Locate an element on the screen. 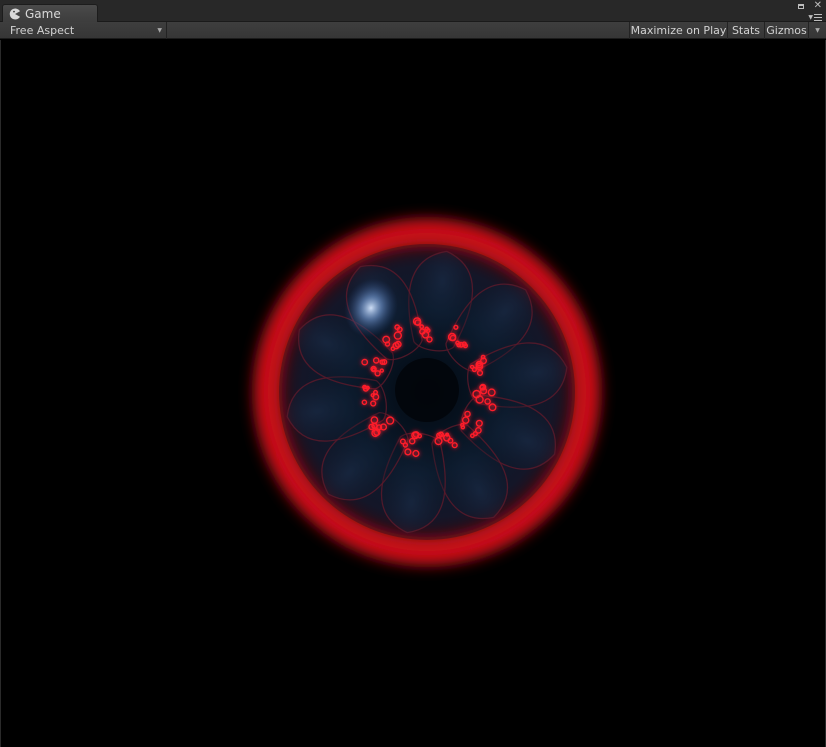 The width and height of the screenshot is (826, 747). unity-pacman-icon is located at coordinates (14, 14).